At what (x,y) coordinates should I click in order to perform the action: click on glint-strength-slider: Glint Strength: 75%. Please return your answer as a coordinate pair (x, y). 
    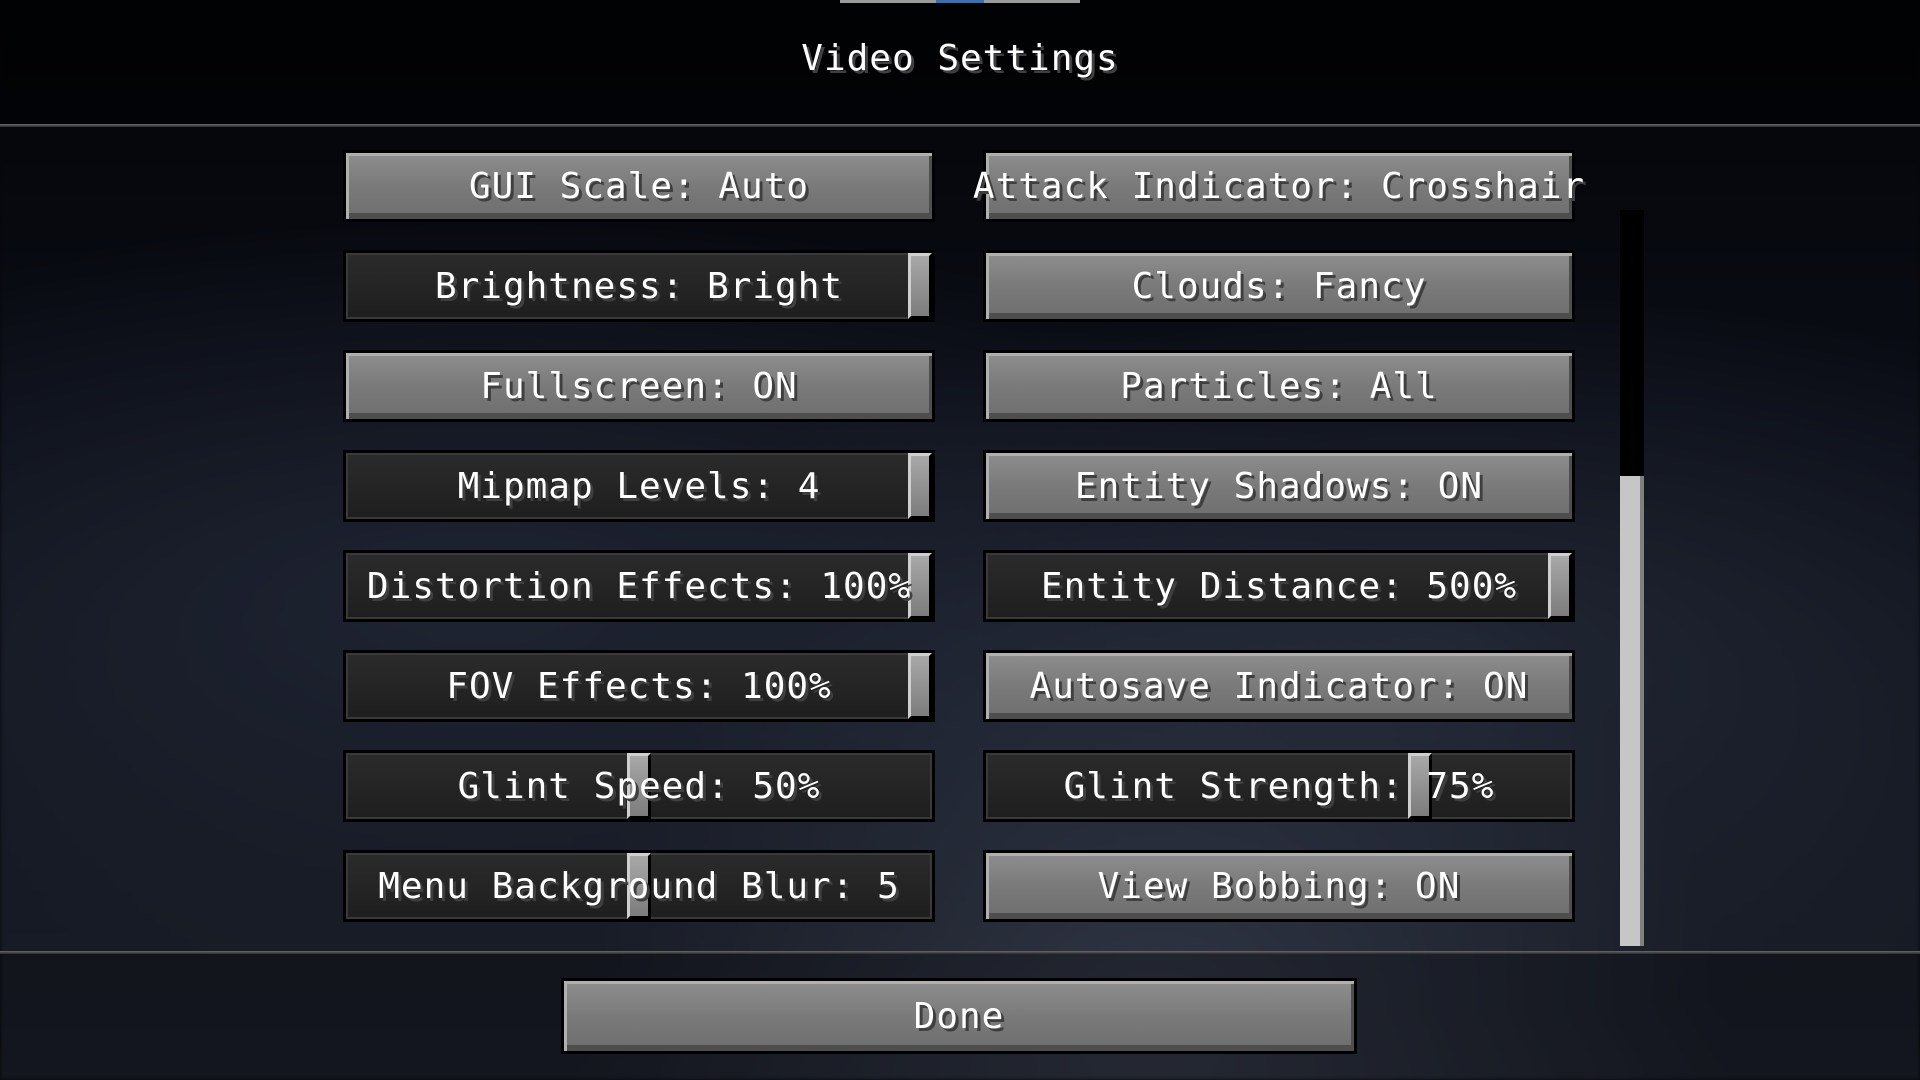
    Looking at the image, I should click on (1279, 786).